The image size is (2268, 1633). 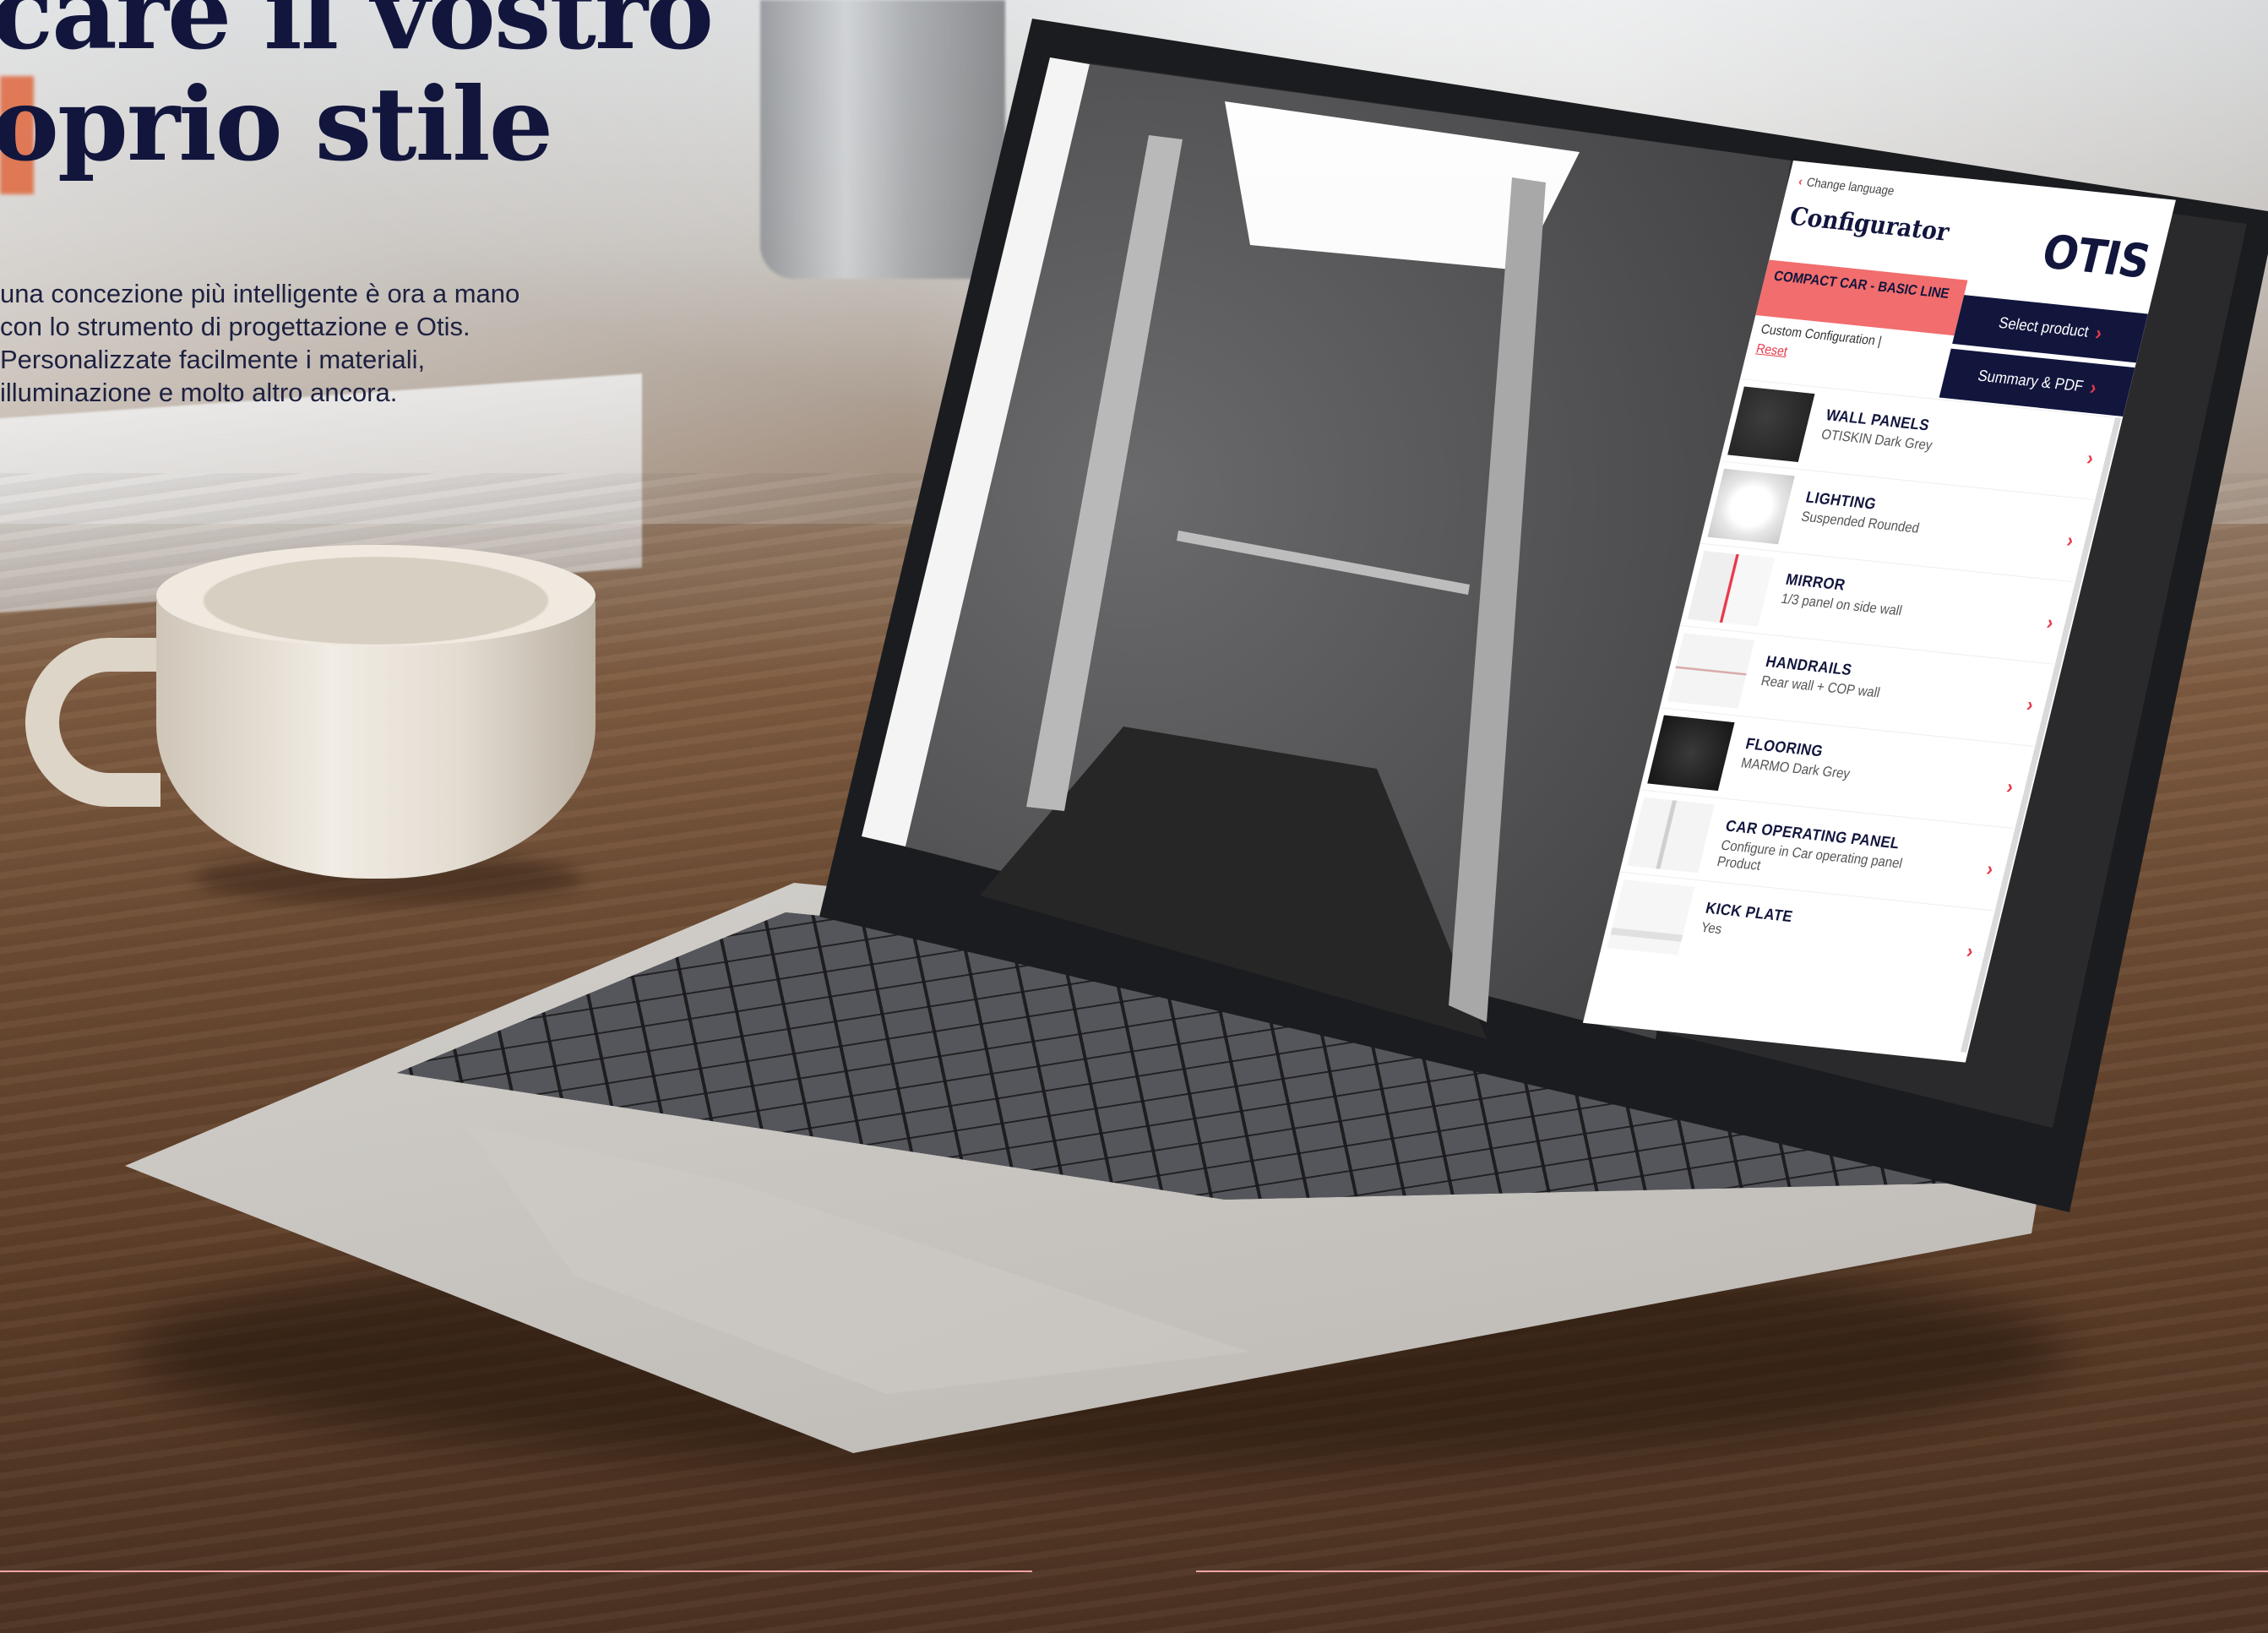 I want to click on otis-logo: OTIS, so click(x=2096, y=257).